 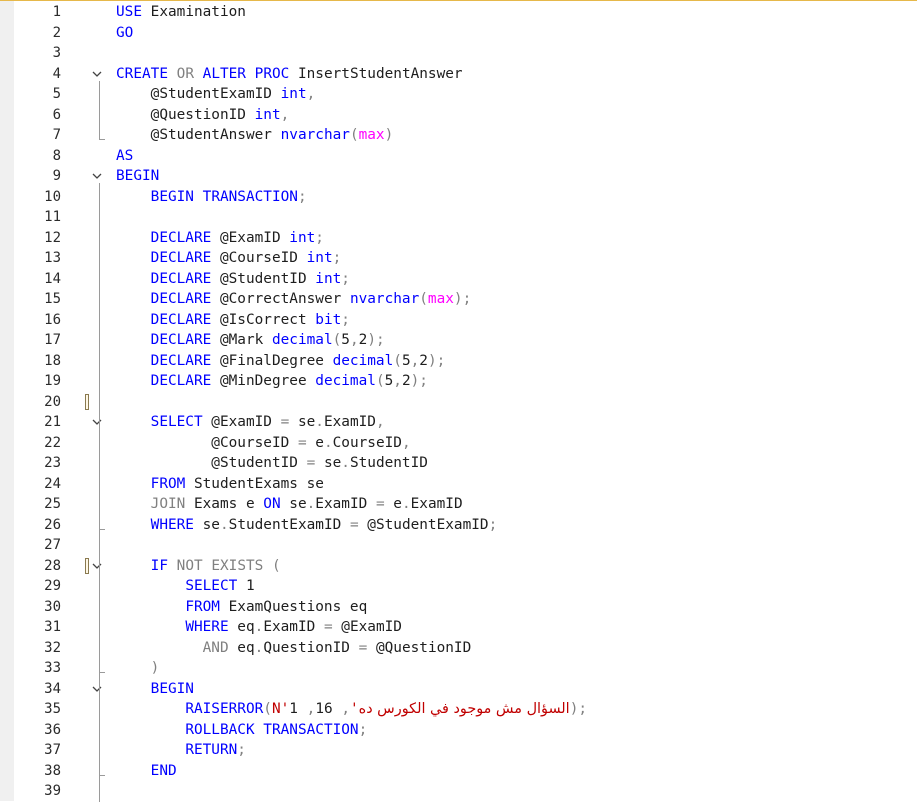 I want to click on code-token: GO, so click(x=125, y=32).